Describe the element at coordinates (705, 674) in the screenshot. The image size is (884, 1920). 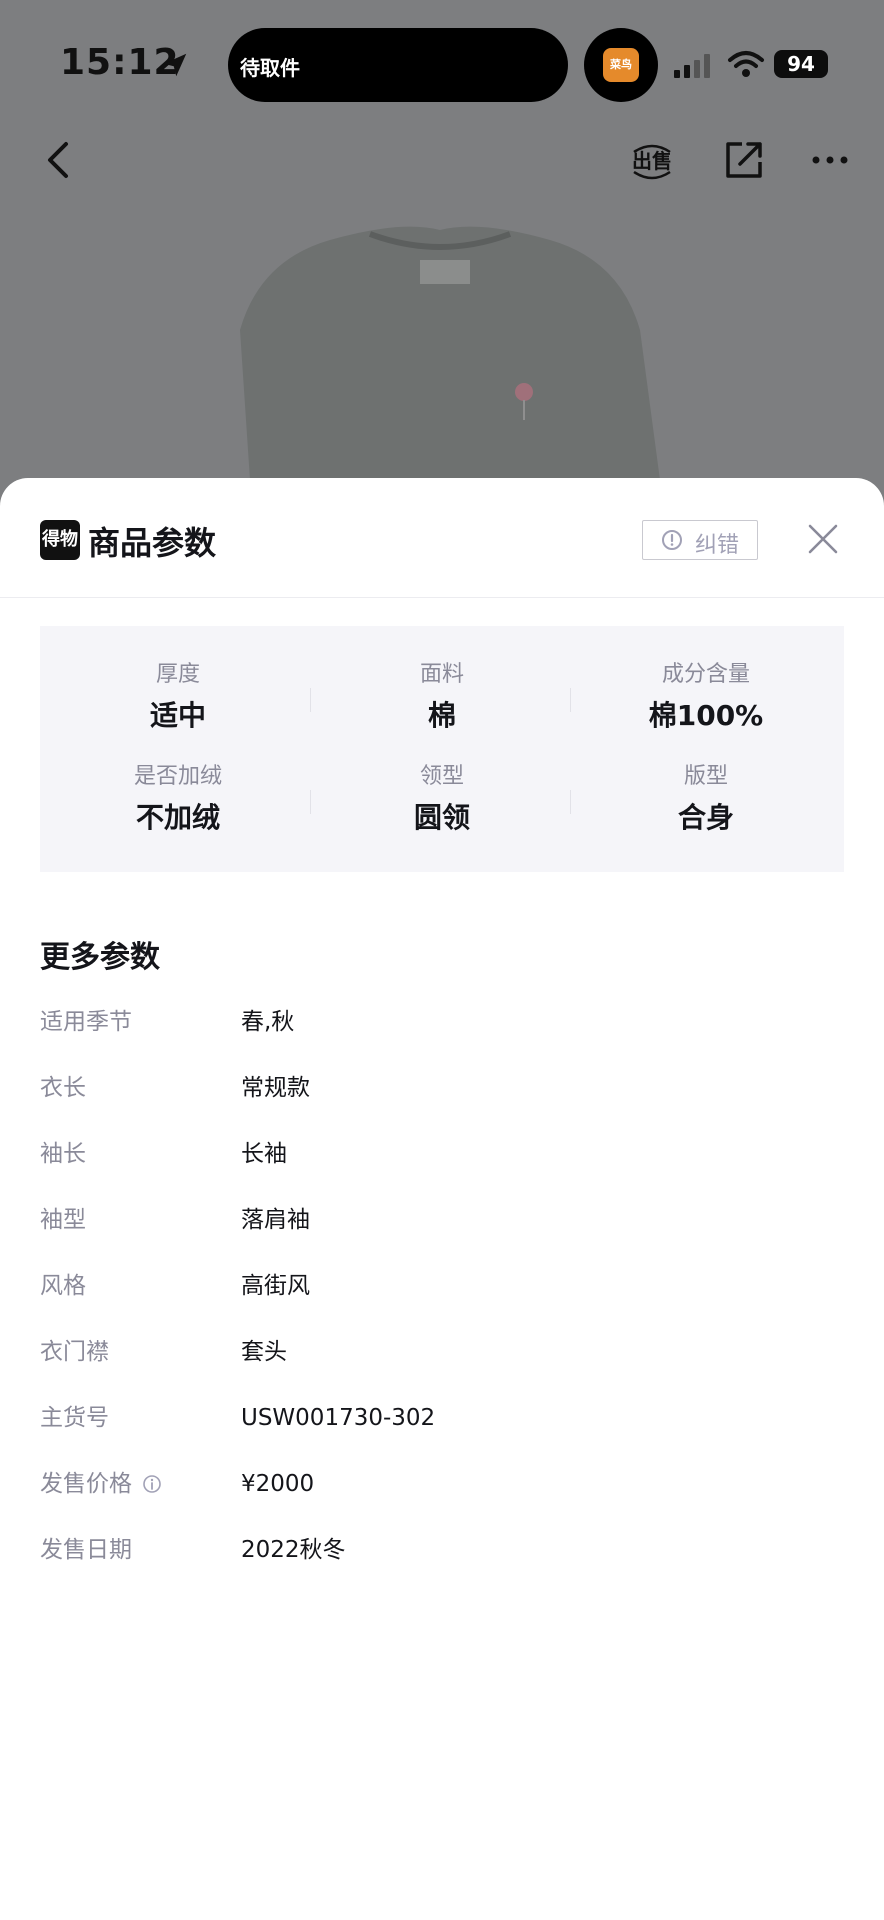
I see `key-param-label: 成分含量` at that location.